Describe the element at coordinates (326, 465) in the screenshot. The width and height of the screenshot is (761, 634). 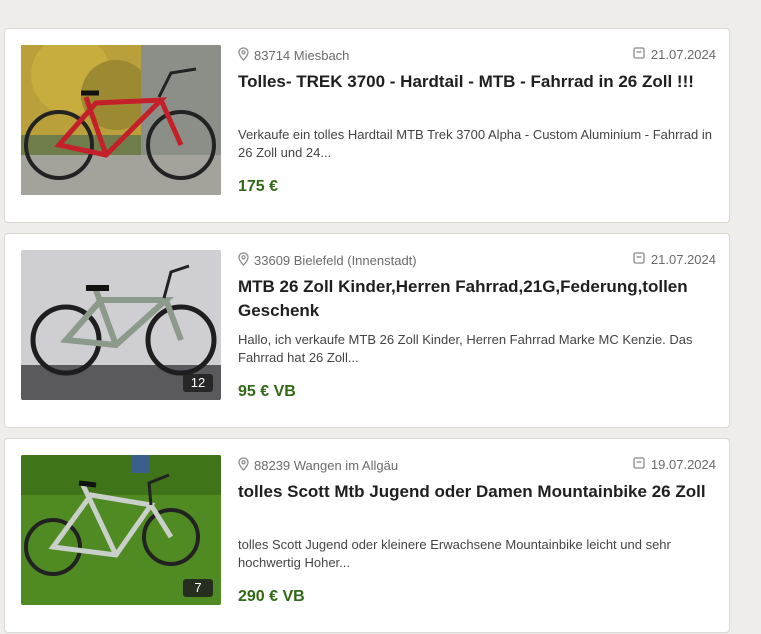
I see `listing-location: 88239 Wangen im Allgäu` at that location.